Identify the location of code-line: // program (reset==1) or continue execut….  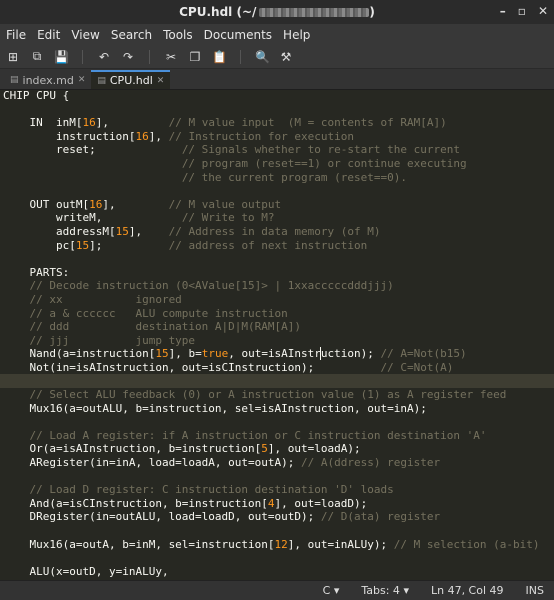
(277, 164).